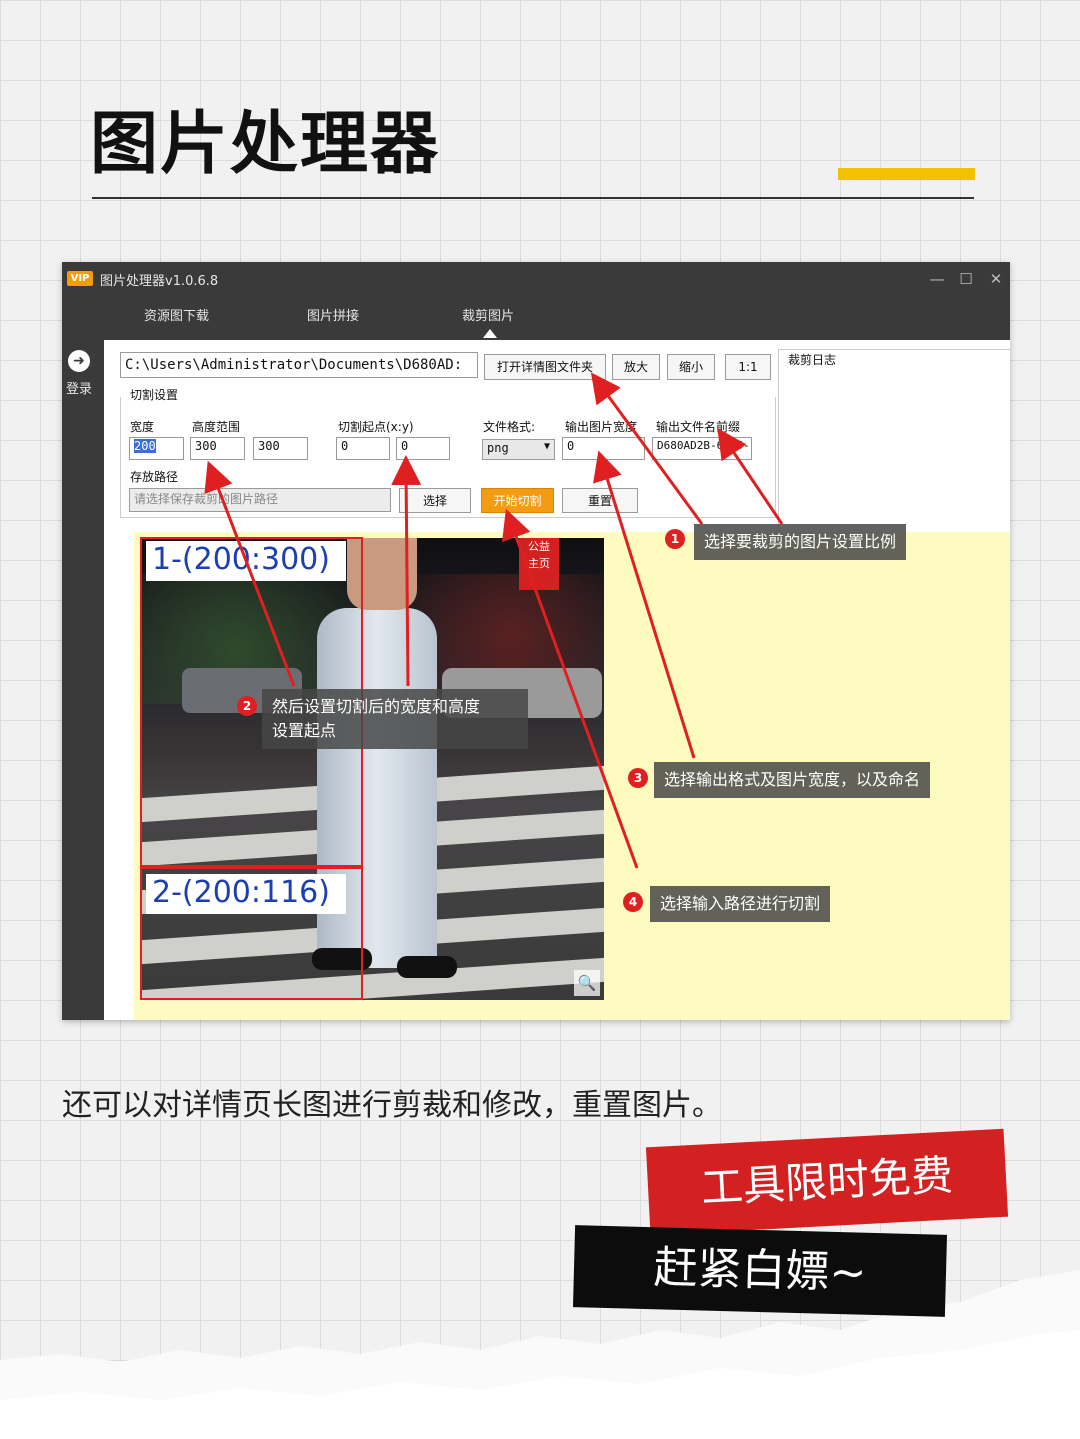 The width and height of the screenshot is (1080, 1439). What do you see at coordinates (827, 1182) in the screenshot?
I see `free-tool-banner: 工具限时免费` at bounding box center [827, 1182].